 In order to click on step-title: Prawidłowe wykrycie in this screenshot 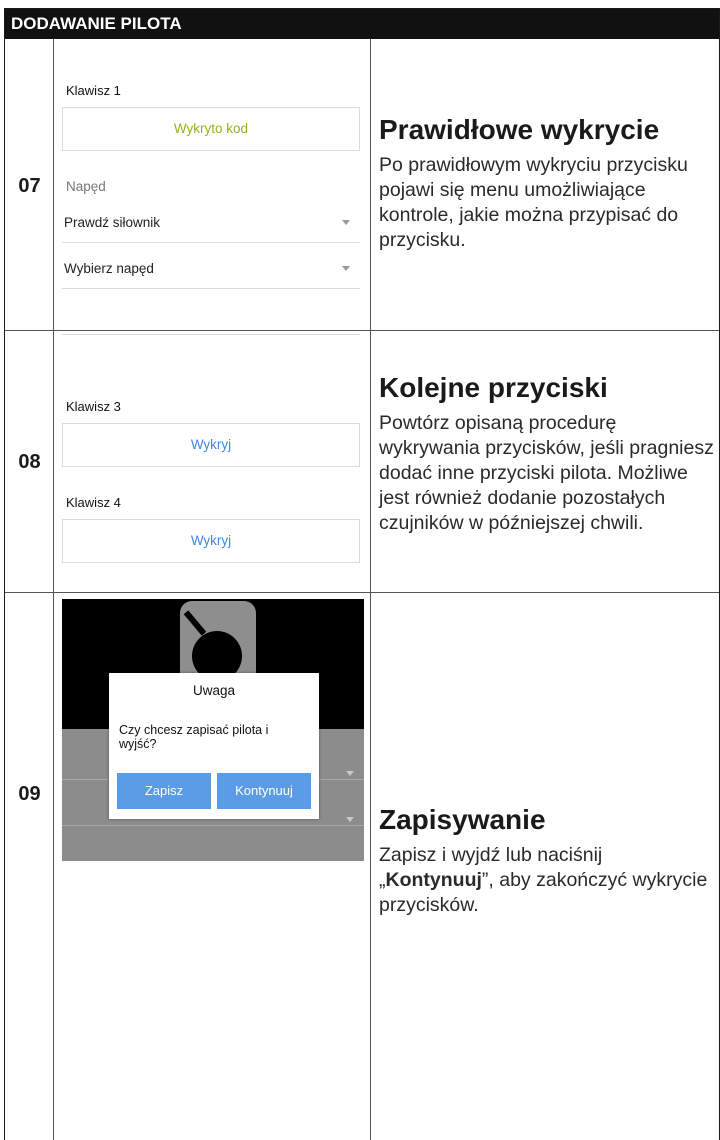, I will do `click(519, 129)`.